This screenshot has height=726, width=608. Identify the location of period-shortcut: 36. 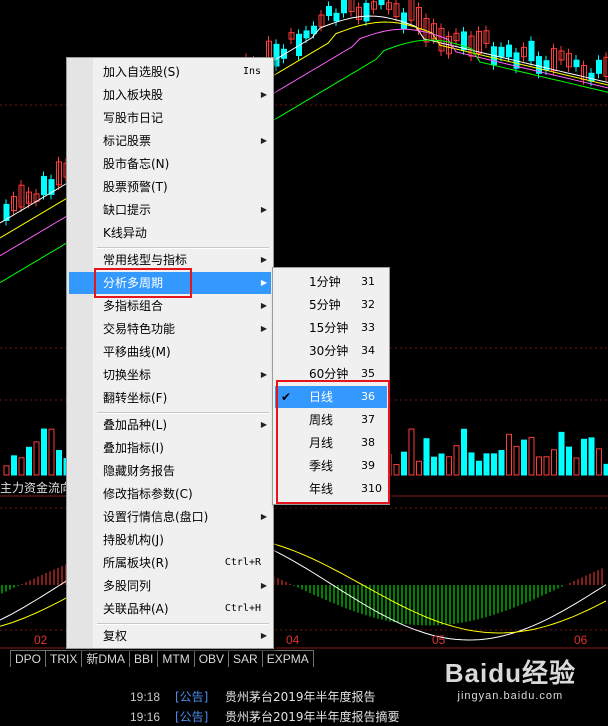
(368, 396).